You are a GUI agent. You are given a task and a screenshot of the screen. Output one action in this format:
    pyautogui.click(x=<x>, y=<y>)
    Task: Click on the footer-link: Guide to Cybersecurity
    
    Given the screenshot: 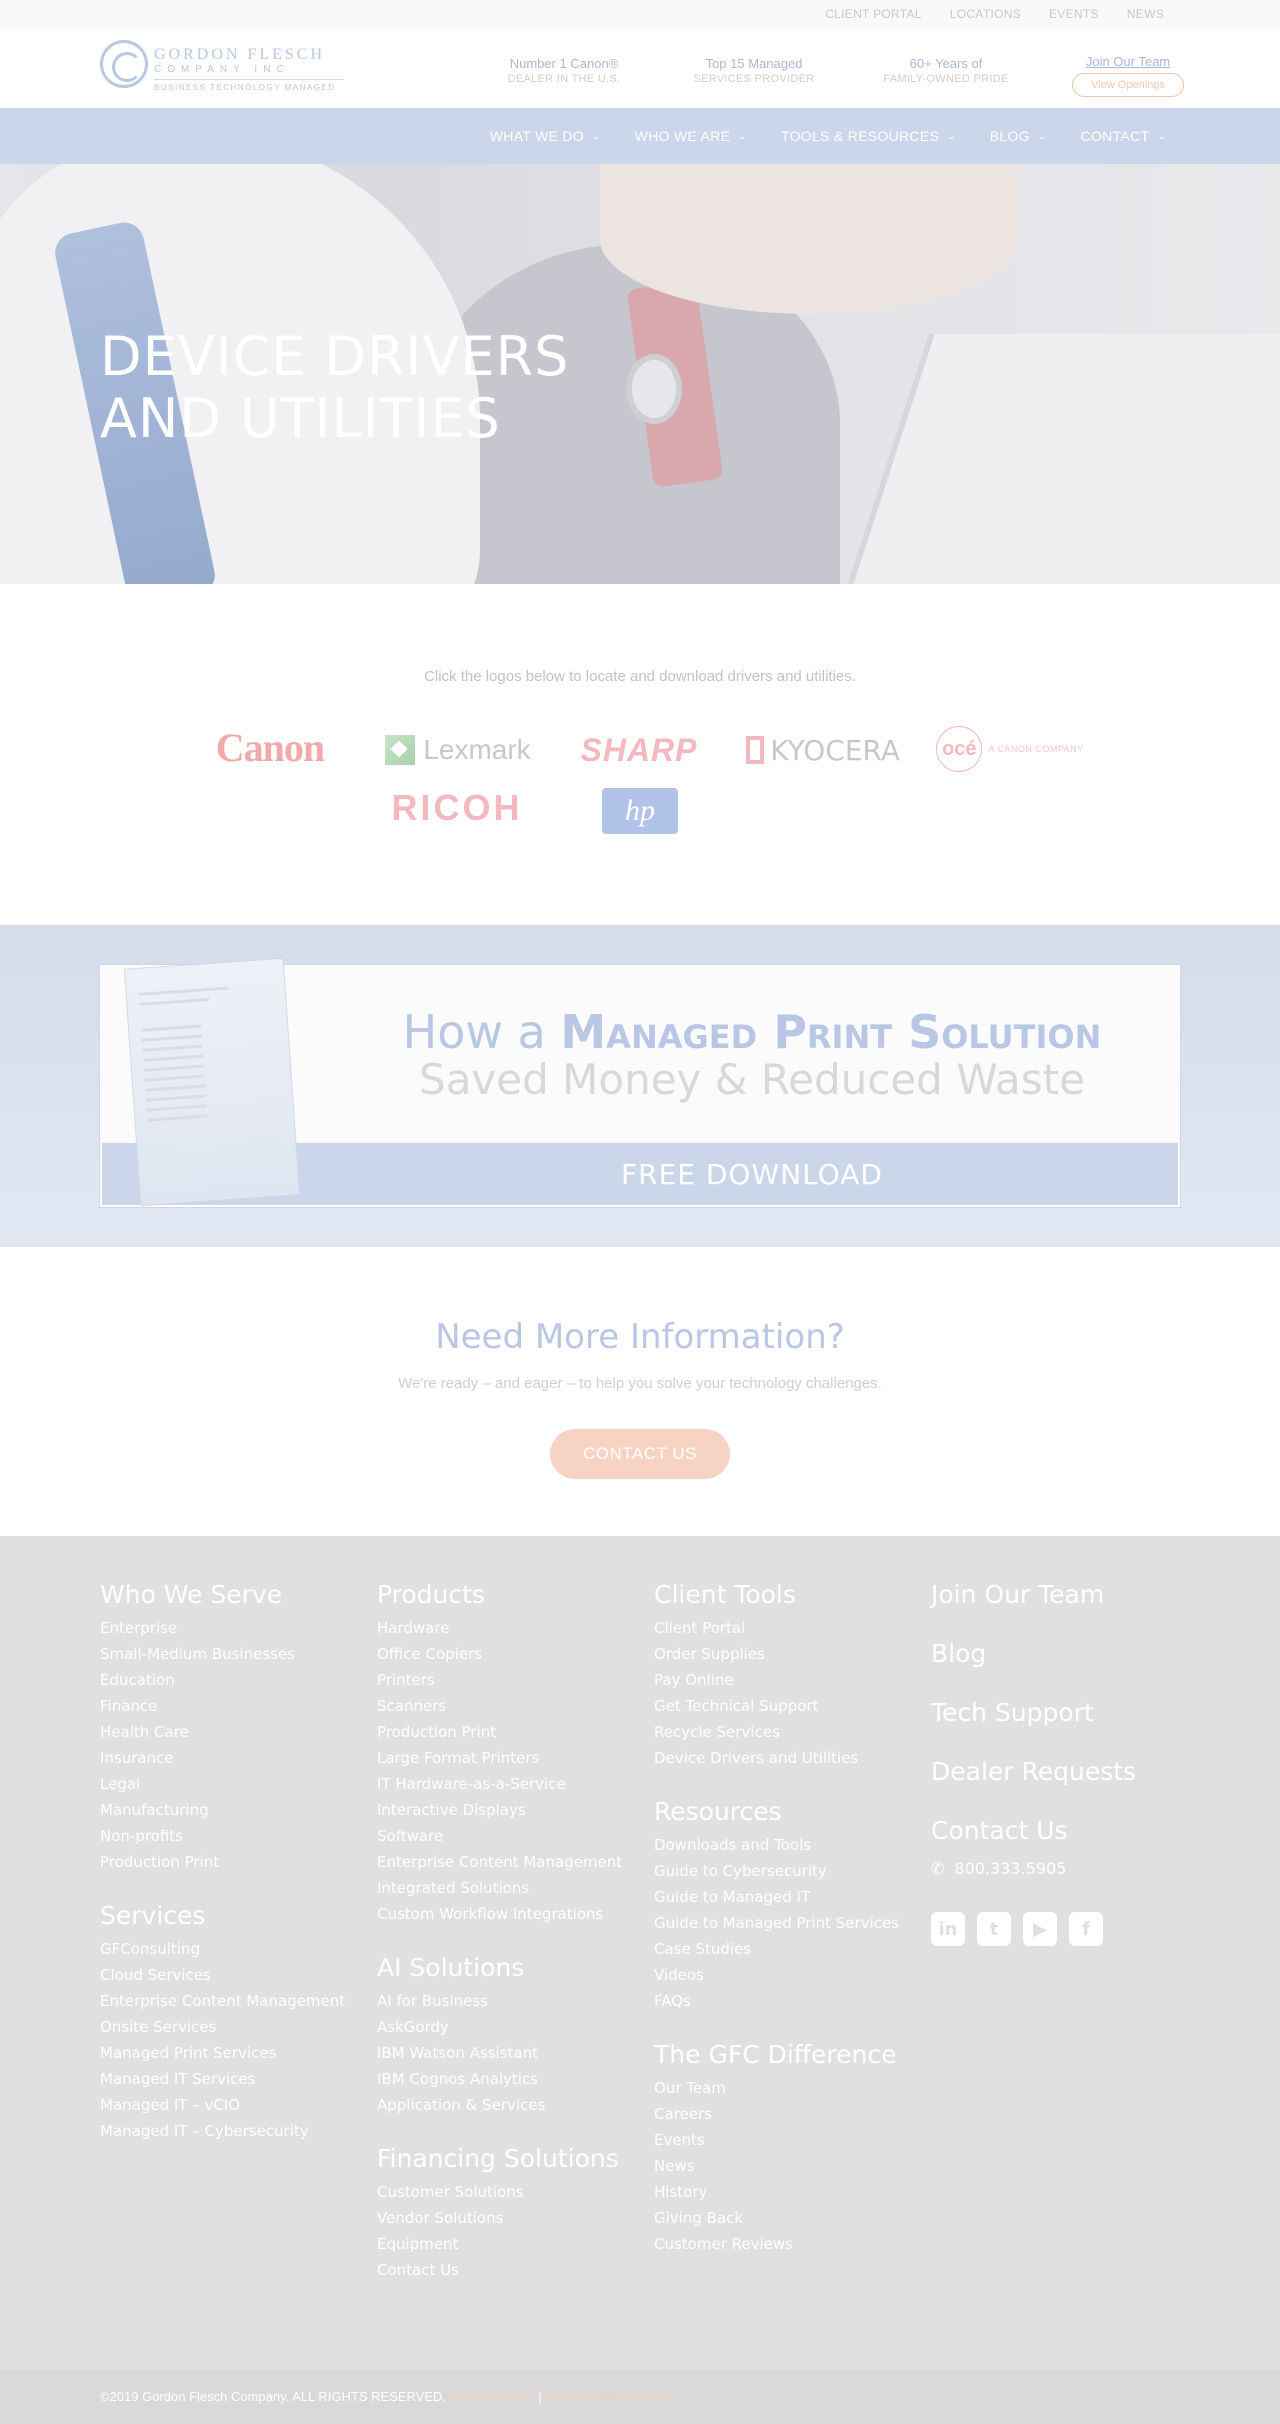 What is the action you would take?
    pyautogui.click(x=789, y=1871)
    